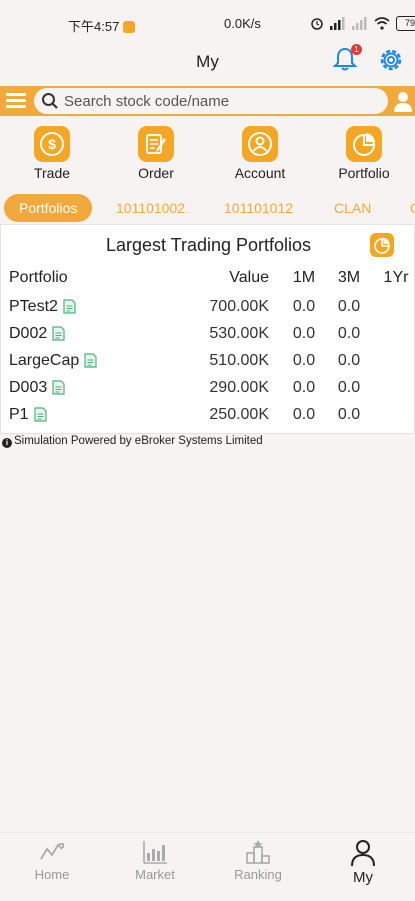 The image size is (415, 901). What do you see at coordinates (239, 360) in the screenshot?
I see `portfolio-value: 510.00K` at bounding box center [239, 360].